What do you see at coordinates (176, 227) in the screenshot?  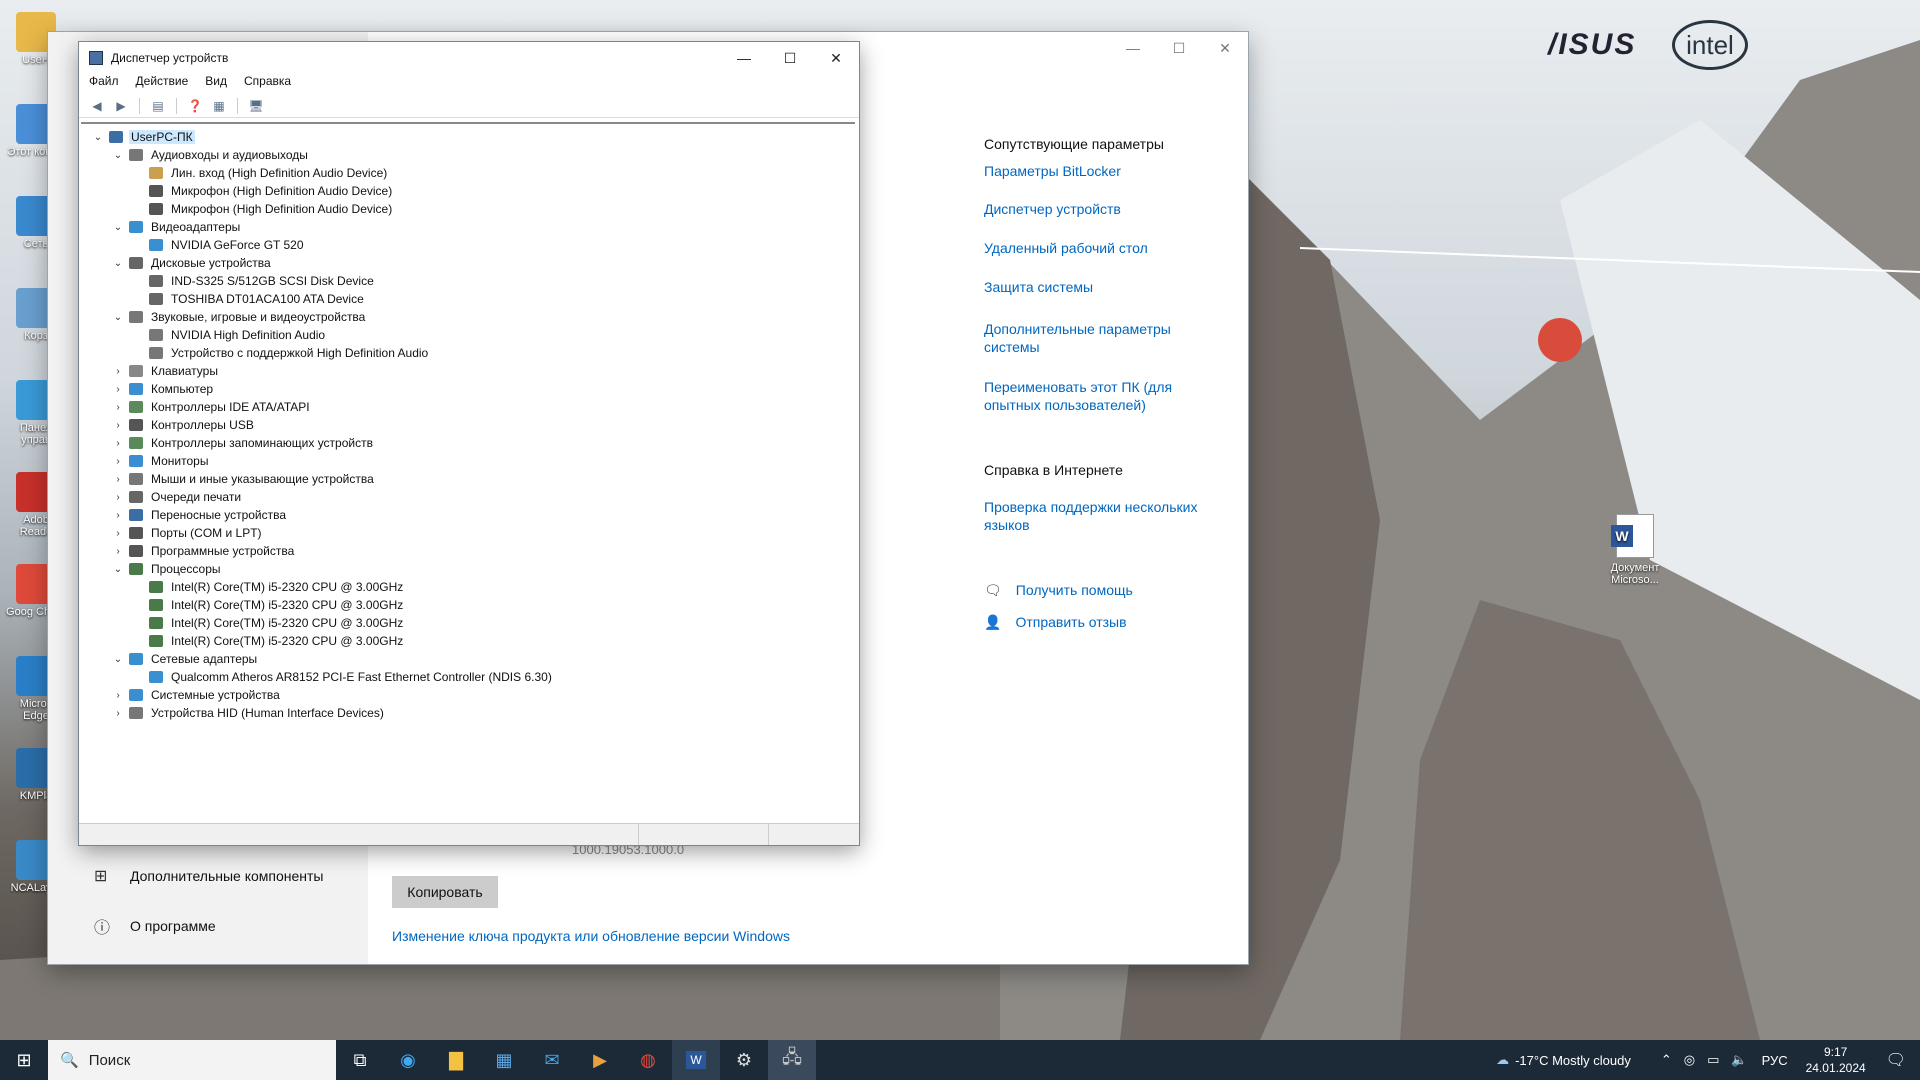 I see `tree-category: ⌄ Видеоадаптеры` at bounding box center [176, 227].